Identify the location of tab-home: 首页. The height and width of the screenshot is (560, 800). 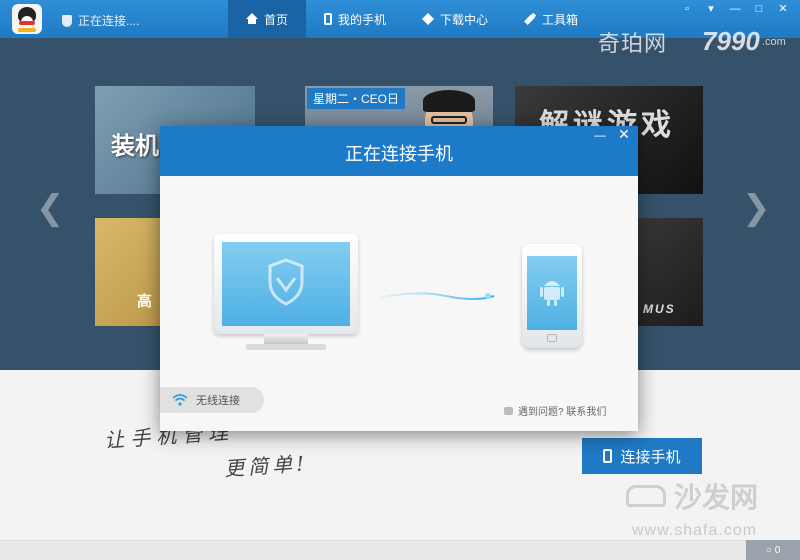
(267, 19).